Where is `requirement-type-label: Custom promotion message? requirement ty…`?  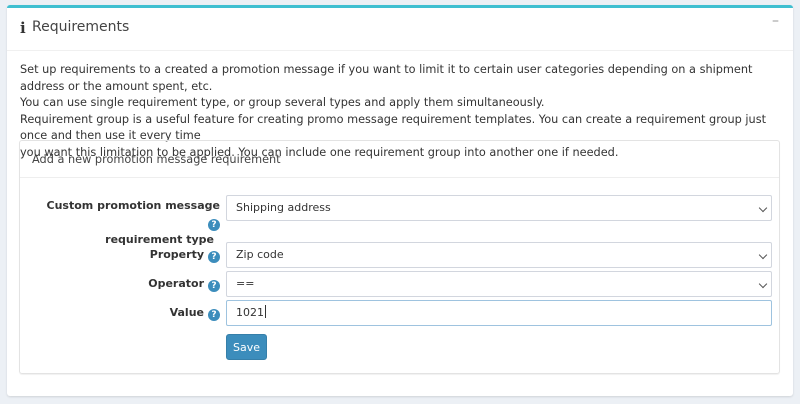 requirement-type-label: Custom promotion message? requirement ty… is located at coordinates (130, 222).